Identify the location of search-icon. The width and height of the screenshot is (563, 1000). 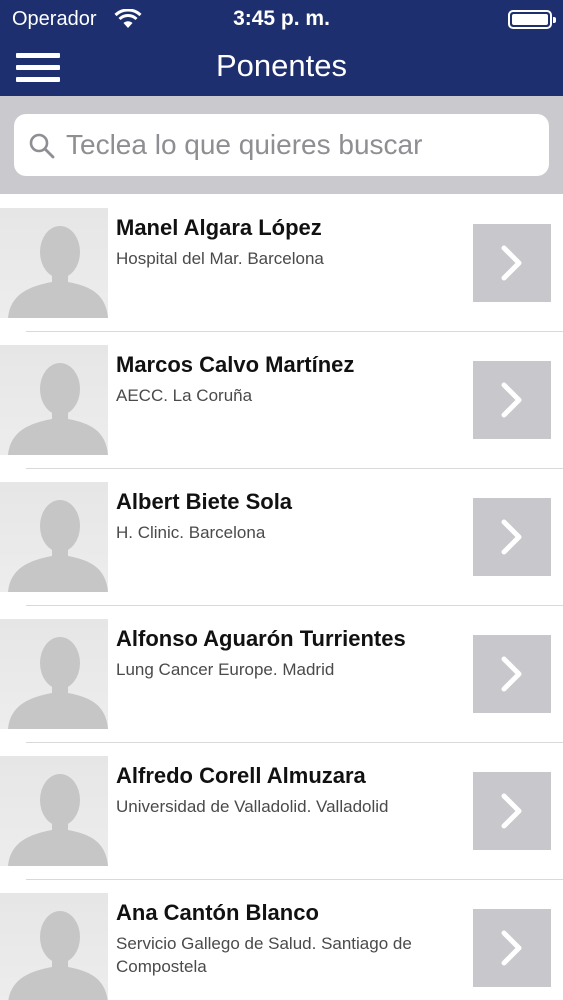
(42, 146).